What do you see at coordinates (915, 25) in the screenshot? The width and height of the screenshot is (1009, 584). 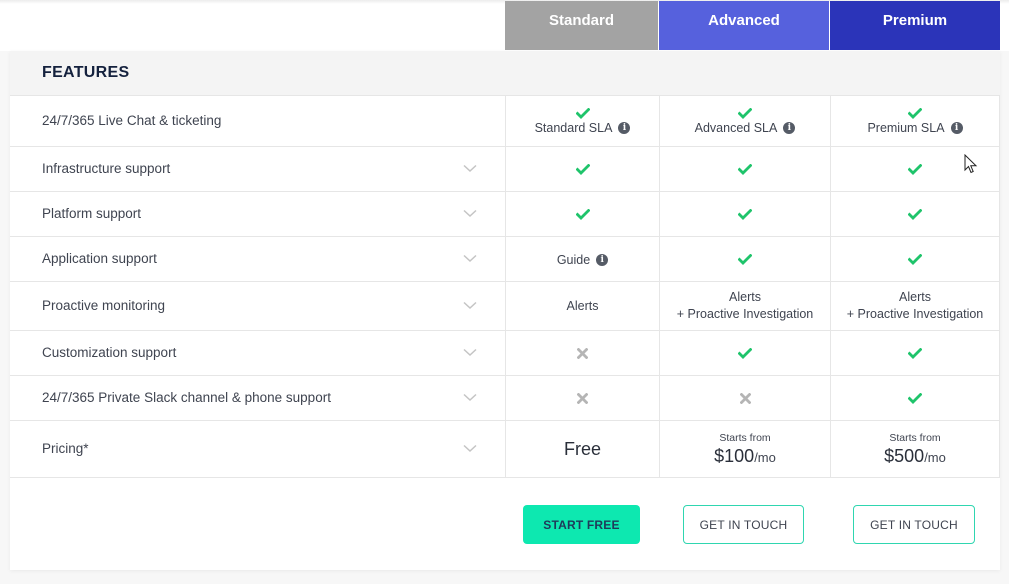 I see `plan-header-premium: Premium` at bounding box center [915, 25].